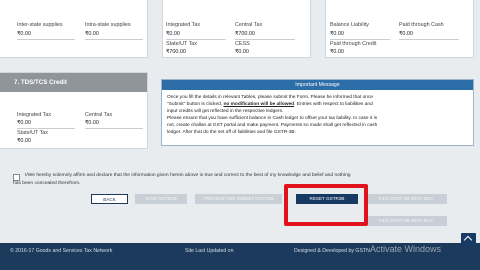 Image resolution: width=480 pixels, height=270 pixels. I want to click on tds-integrated-label: Integrated Tax, so click(34, 115).